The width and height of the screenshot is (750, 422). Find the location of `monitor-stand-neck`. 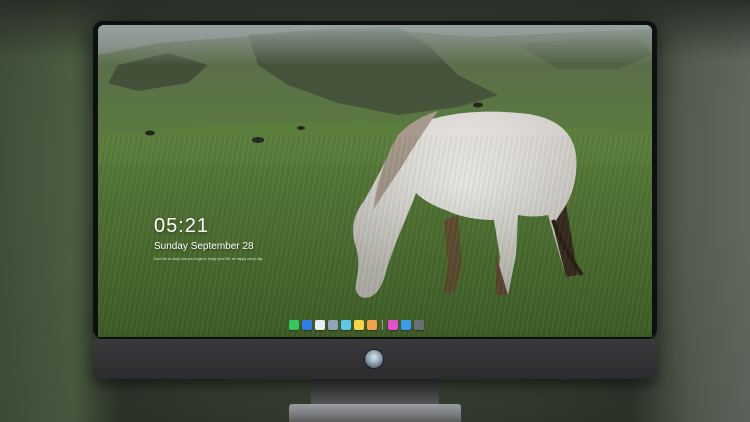

monitor-stand-neck is located at coordinates (375, 393).